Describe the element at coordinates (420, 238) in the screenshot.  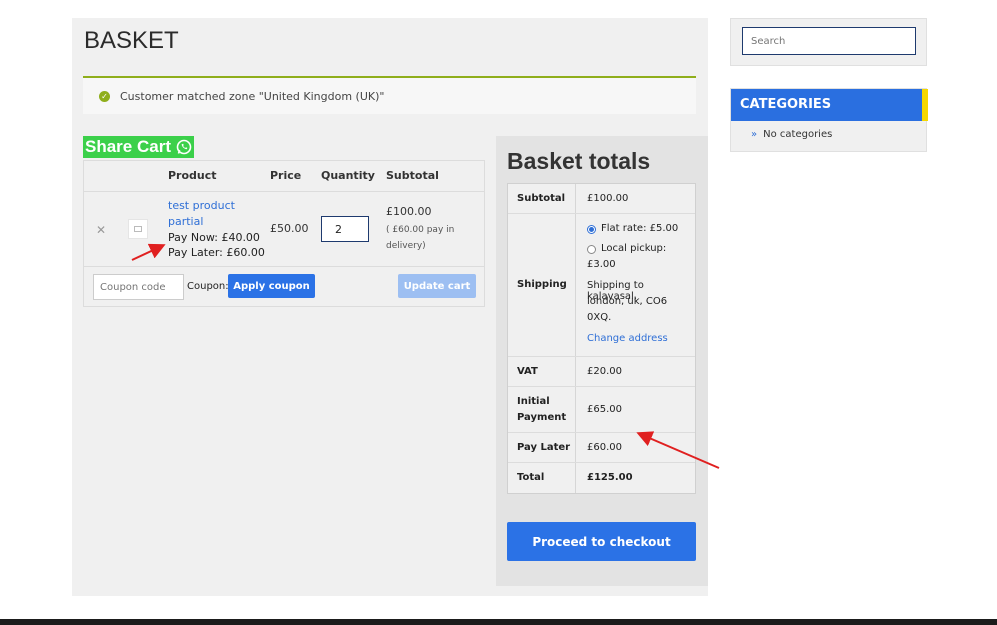
I see `subtotal-note: ( £60.00 pay in delivery)` at that location.